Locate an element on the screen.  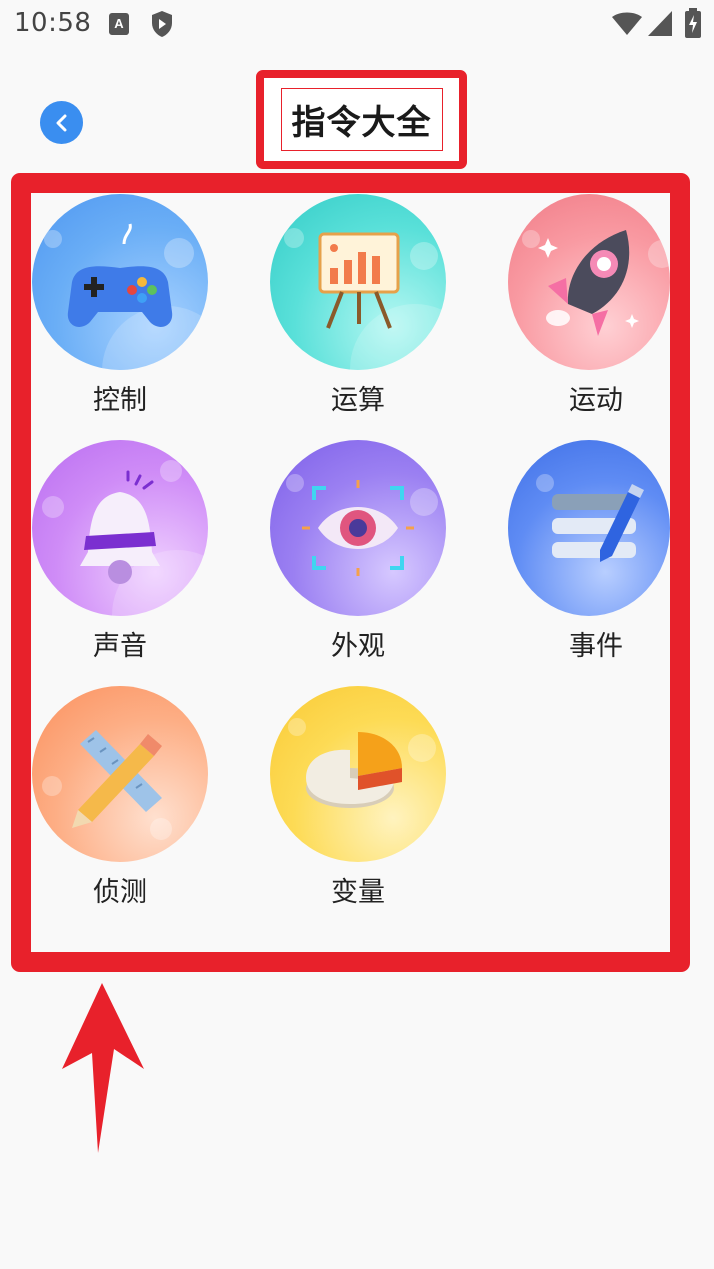
status-bar: 10:58 A is located at coordinates (357, 24).